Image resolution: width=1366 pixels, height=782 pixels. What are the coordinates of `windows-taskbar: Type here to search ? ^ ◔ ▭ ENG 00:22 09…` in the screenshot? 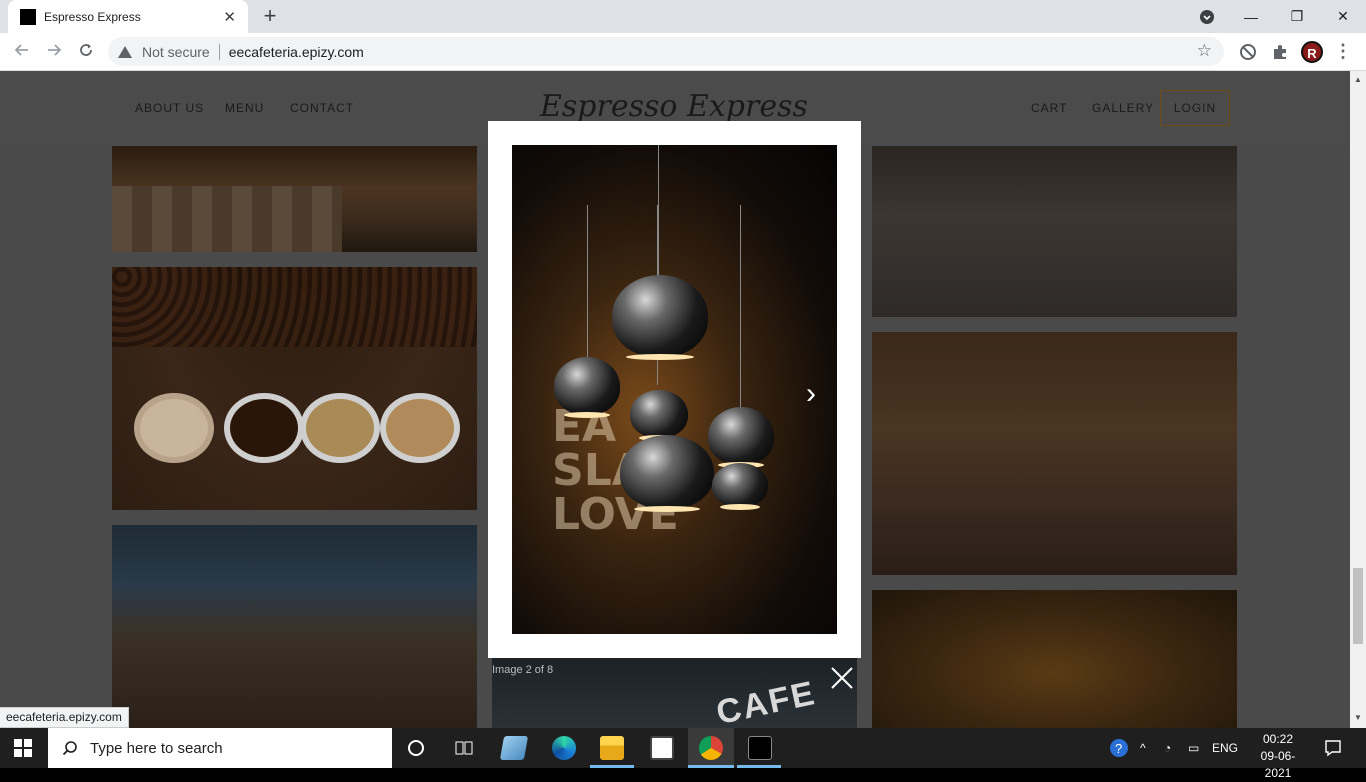 It's located at (683, 754).